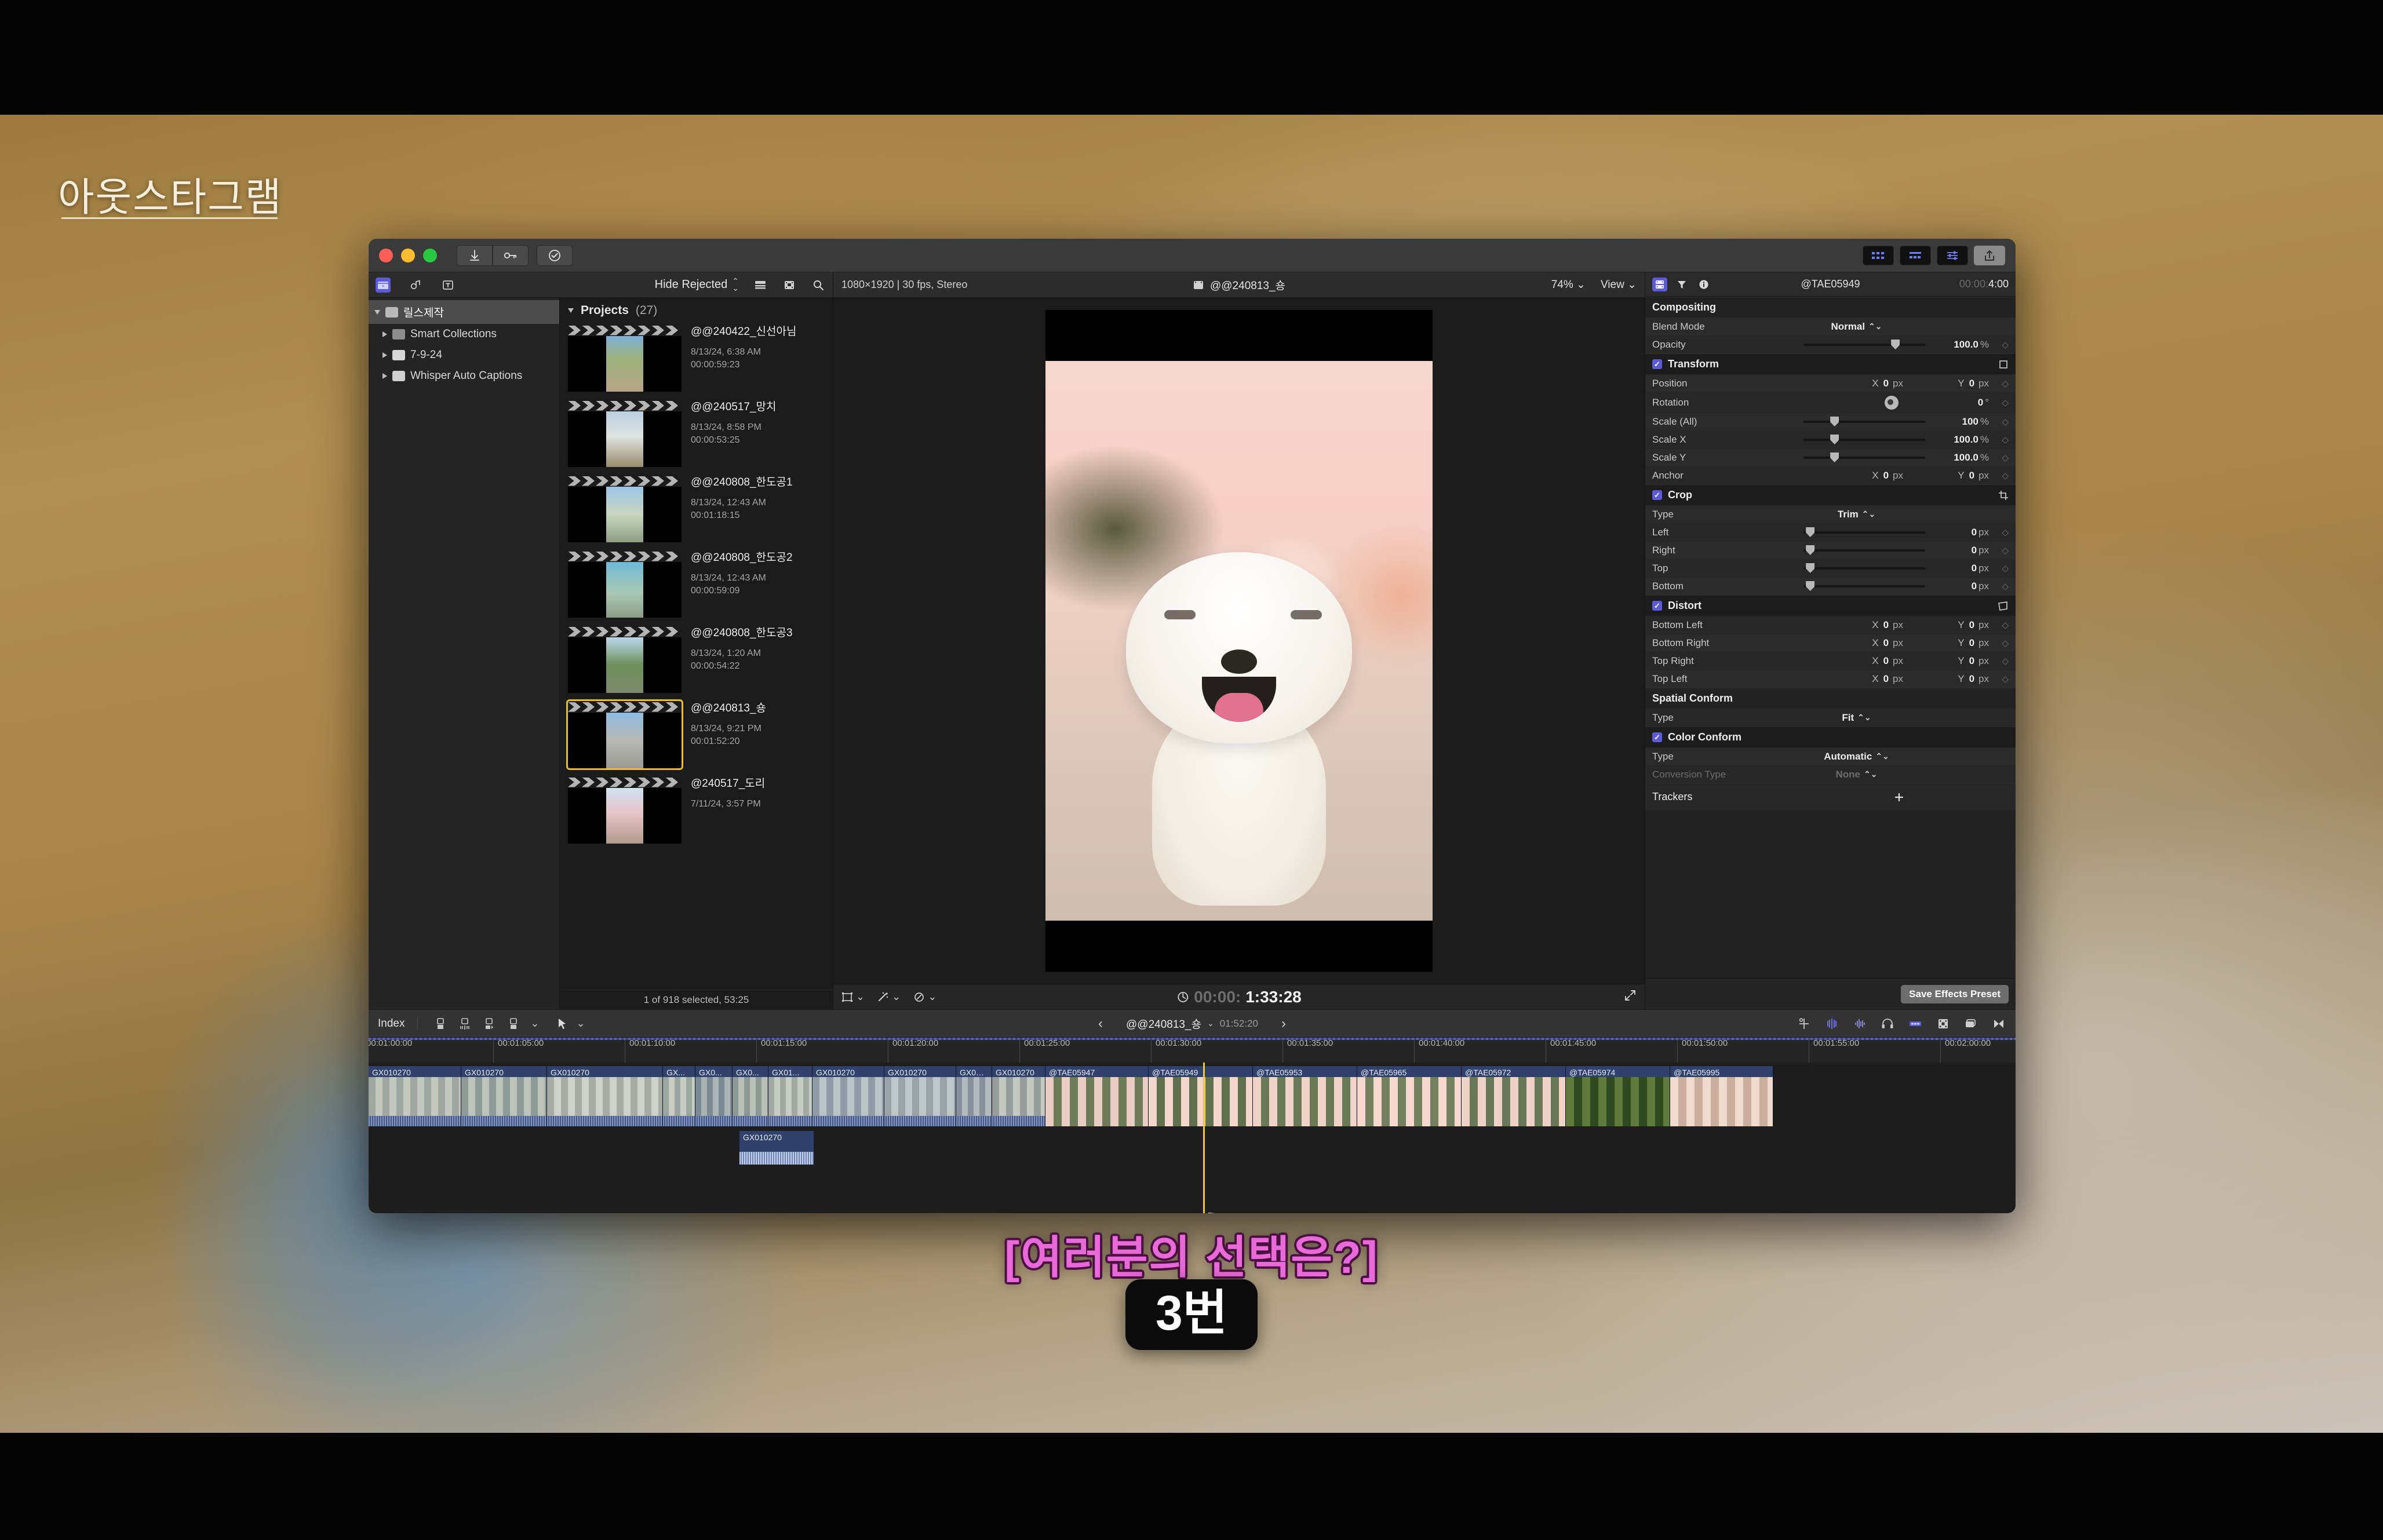 This screenshot has height=1540, width=2383. Describe the element at coordinates (697, 811) in the screenshot. I see `project-list-item: @240517_도리 7/11/24, 3:57 PM` at that location.